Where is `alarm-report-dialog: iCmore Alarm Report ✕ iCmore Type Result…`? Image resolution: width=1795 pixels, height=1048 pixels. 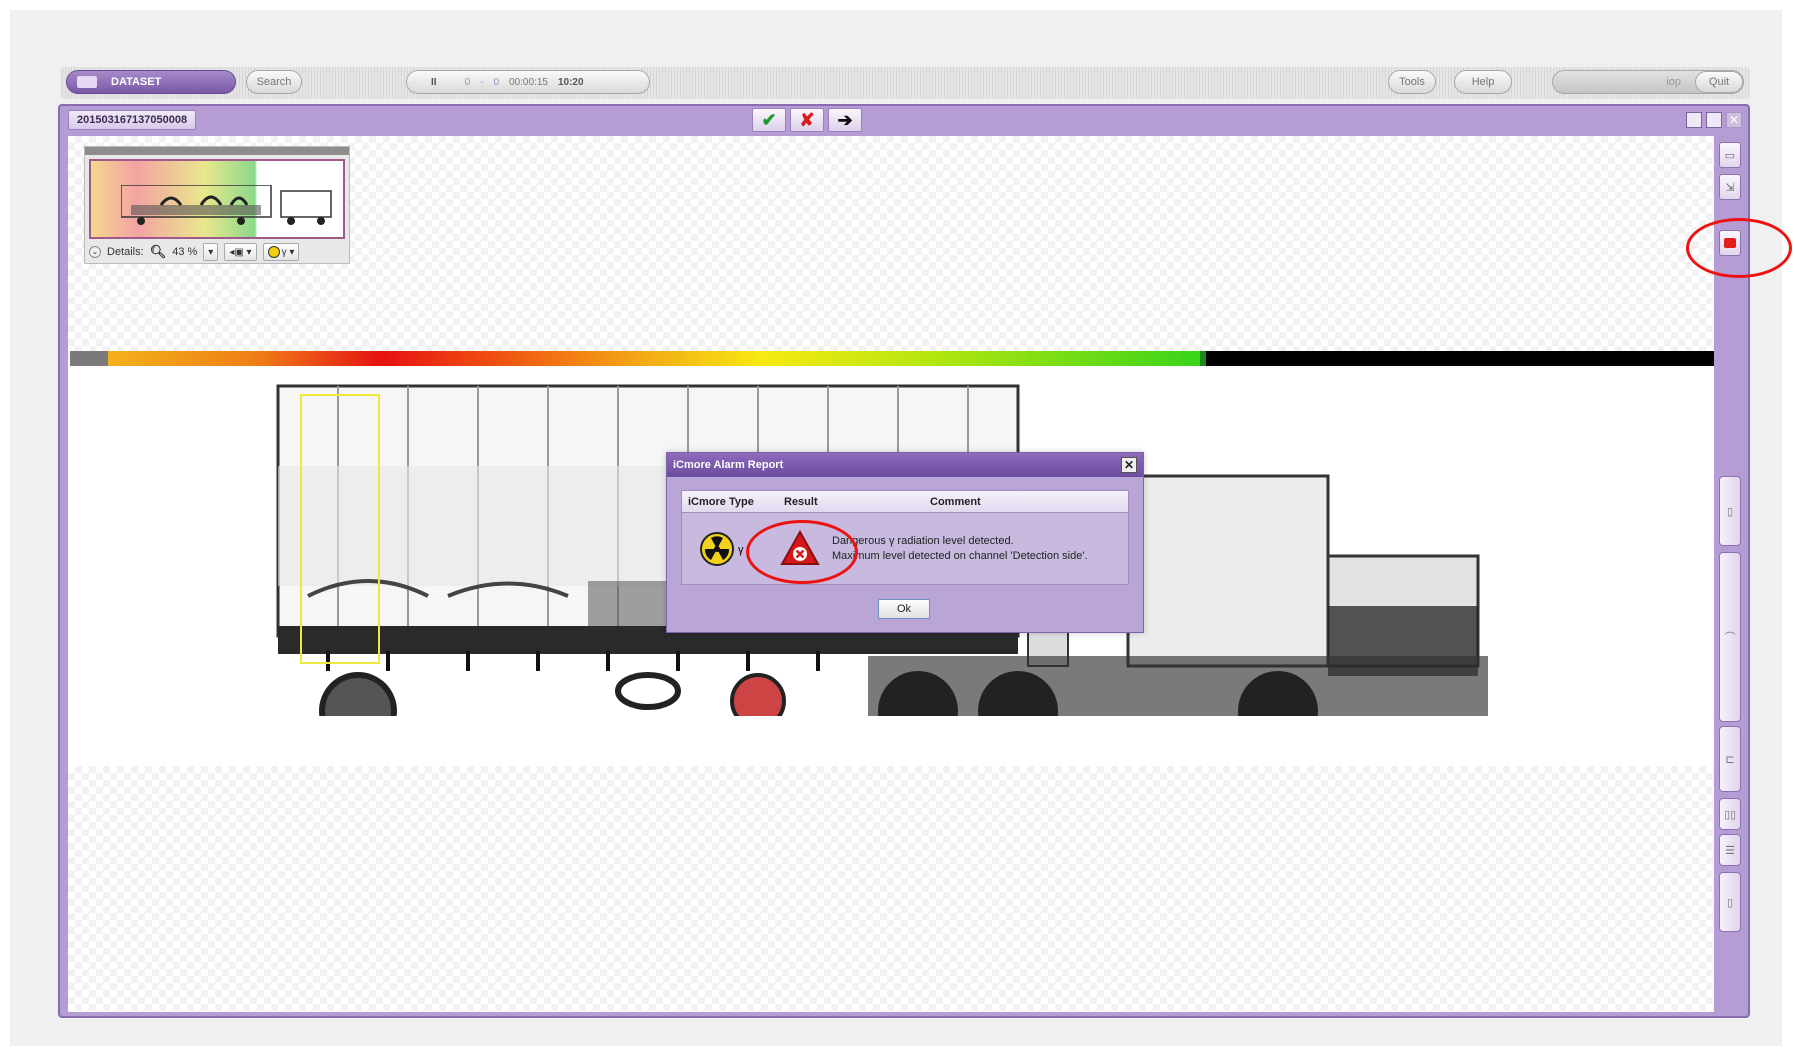
alarm-report-dialog: iCmore Alarm Report ✕ iCmore Type Result… is located at coordinates (905, 542).